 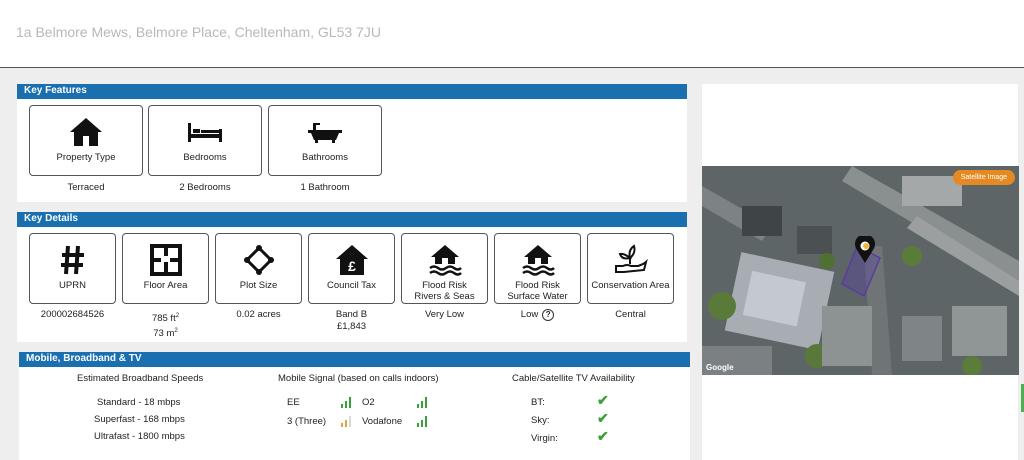 I want to click on floor-area-value: 785 ft2 73 m2, so click(x=165, y=325).